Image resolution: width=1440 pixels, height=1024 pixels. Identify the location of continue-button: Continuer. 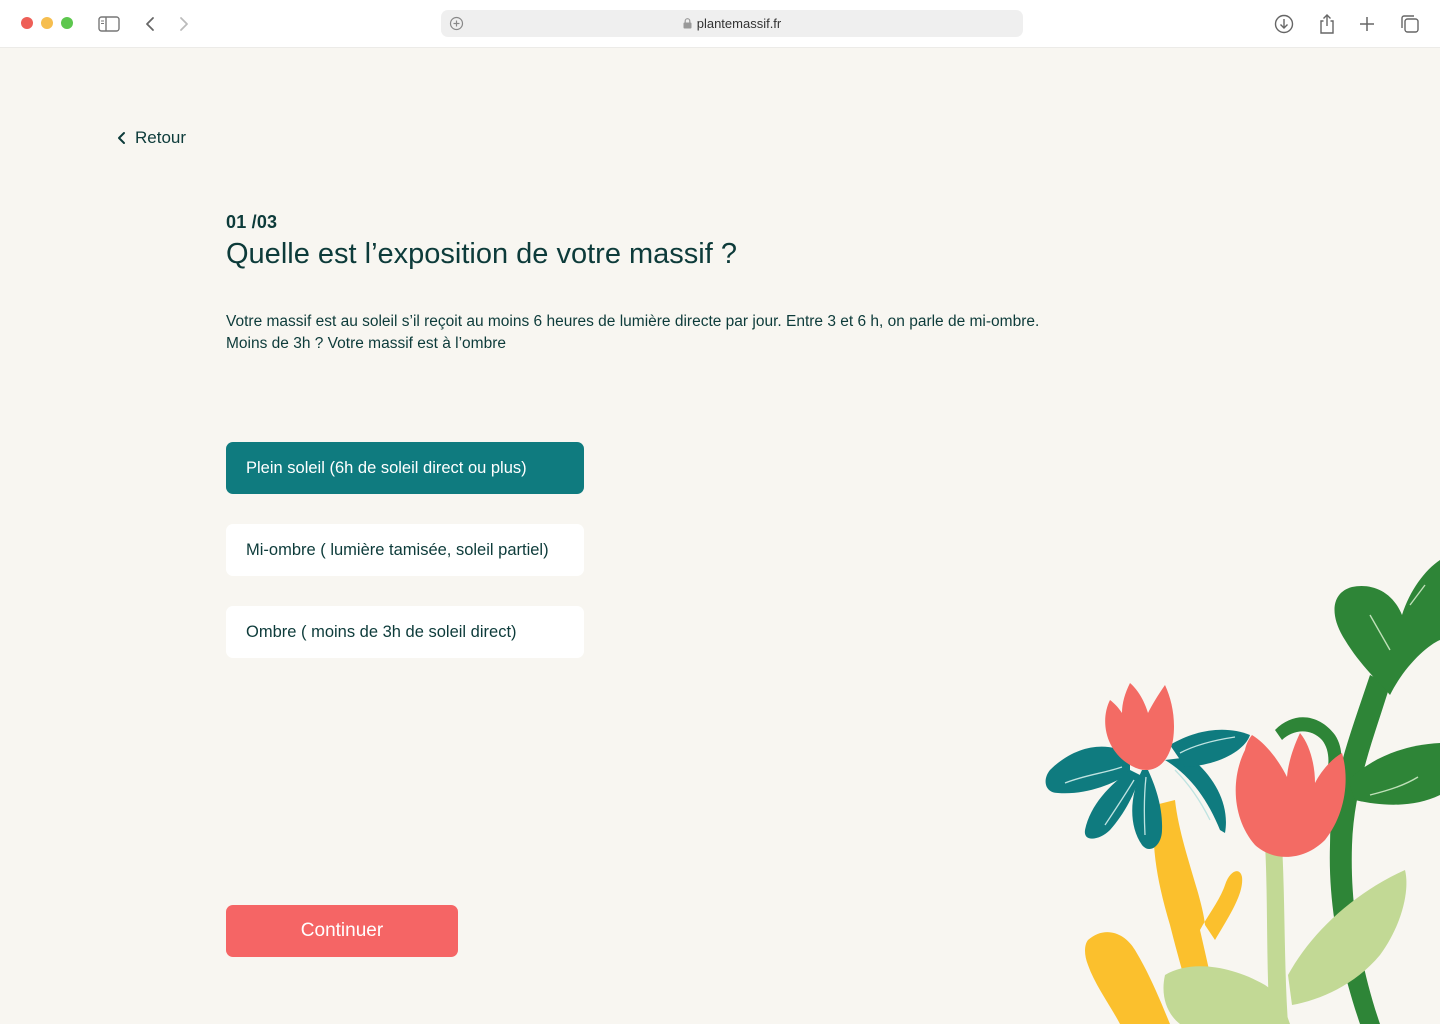
(342, 931).